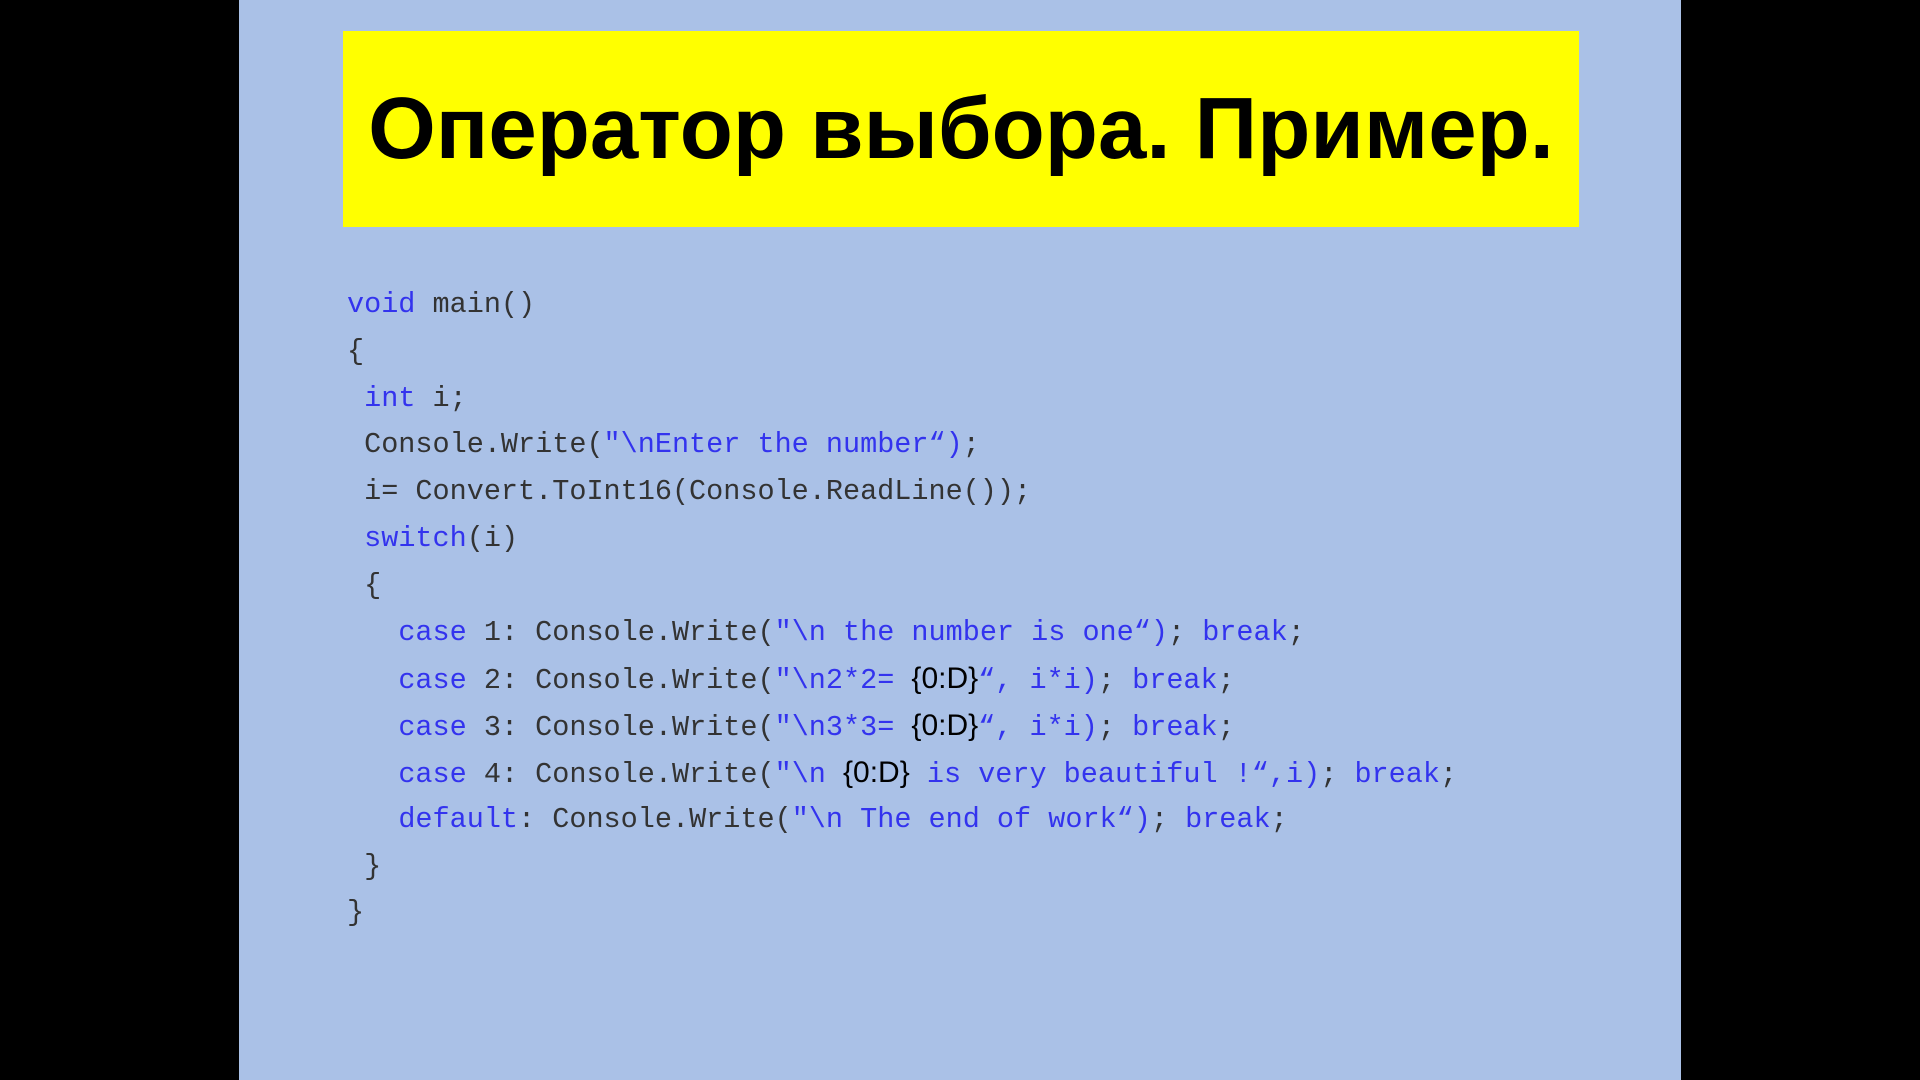 This screenshot has height=1080, width=1920. I want to click on code-keyword: int, so click(390, 398).